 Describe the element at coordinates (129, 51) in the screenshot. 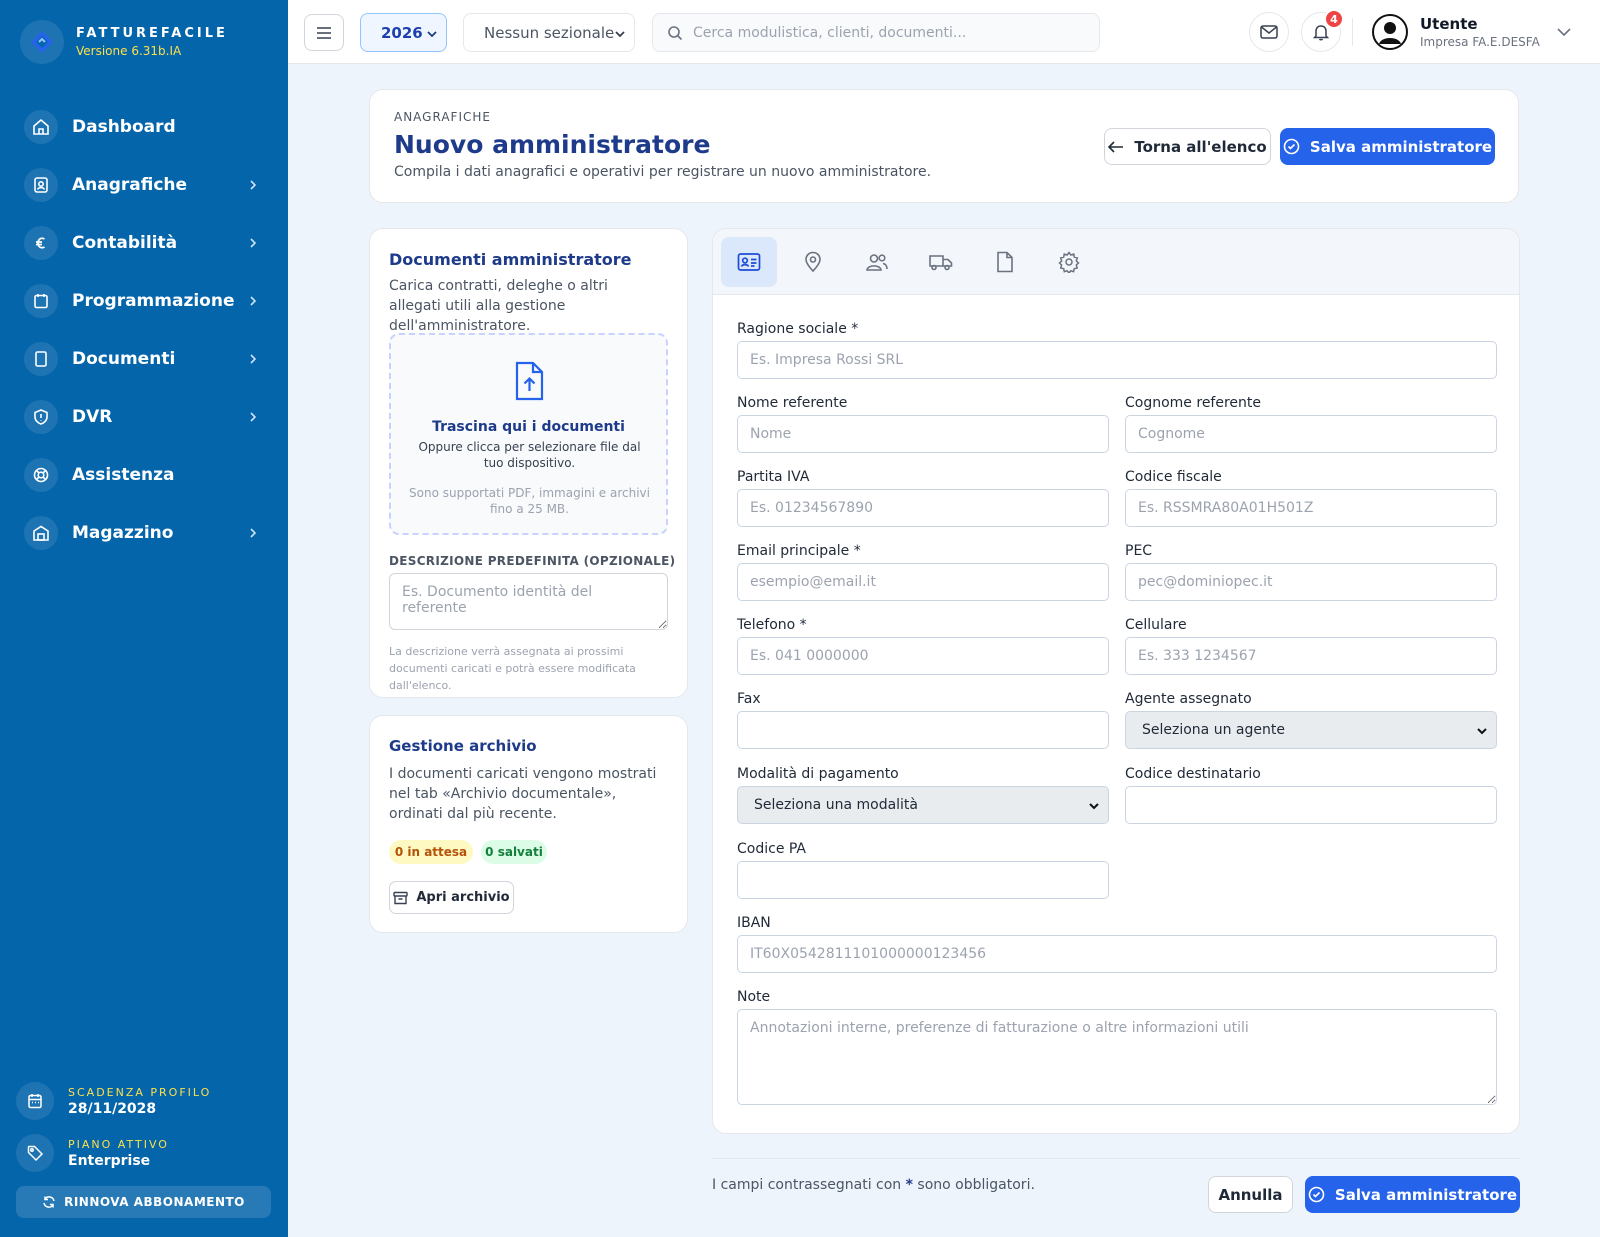

I see `app-version: Versione 6.31b.IA` at that location.